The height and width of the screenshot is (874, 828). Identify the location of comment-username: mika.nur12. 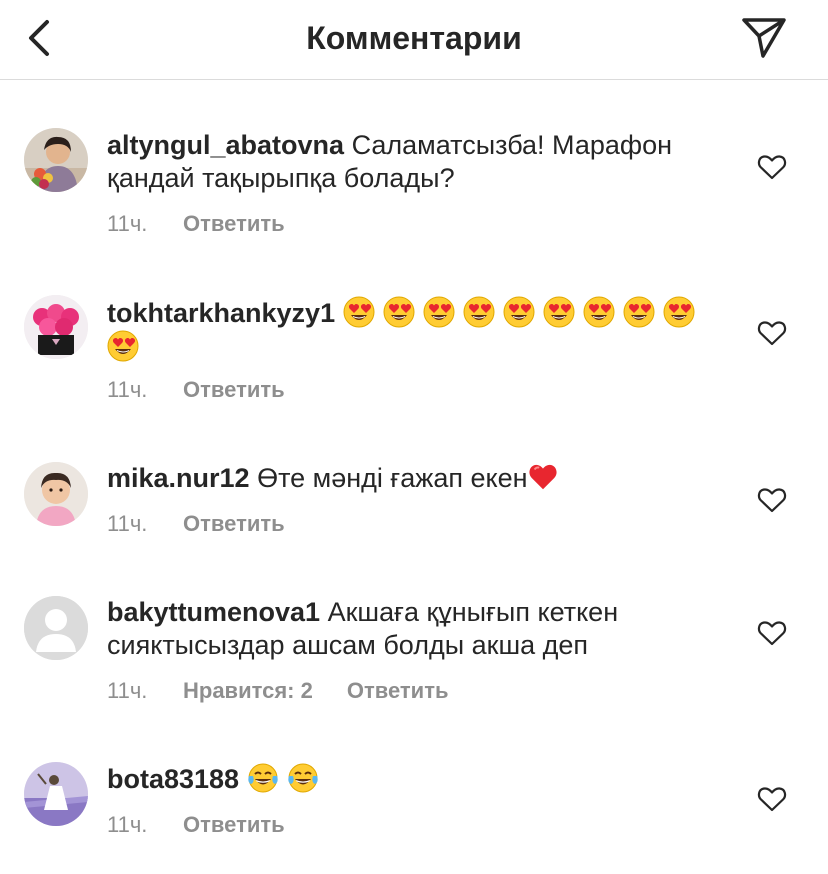
(178, 478).